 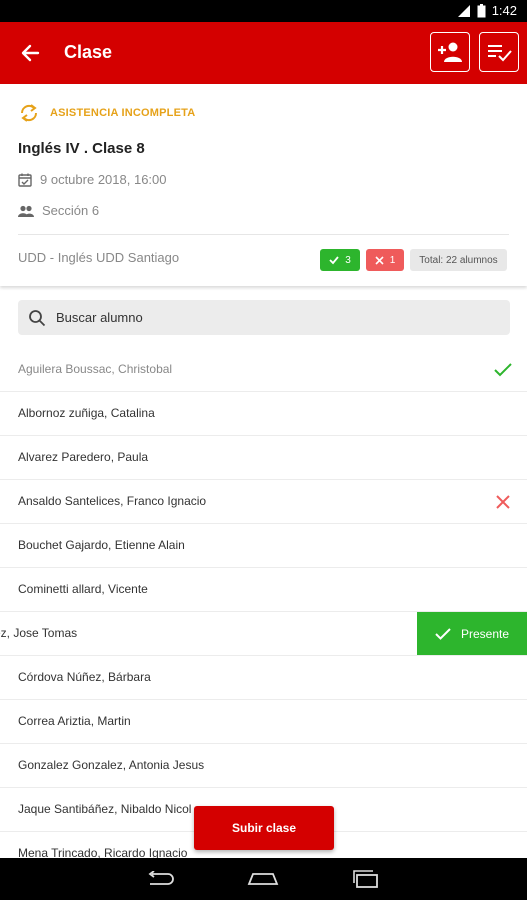 I want to click on student-row: Cominetti allard, Vicente, so click(x=263, y=590).